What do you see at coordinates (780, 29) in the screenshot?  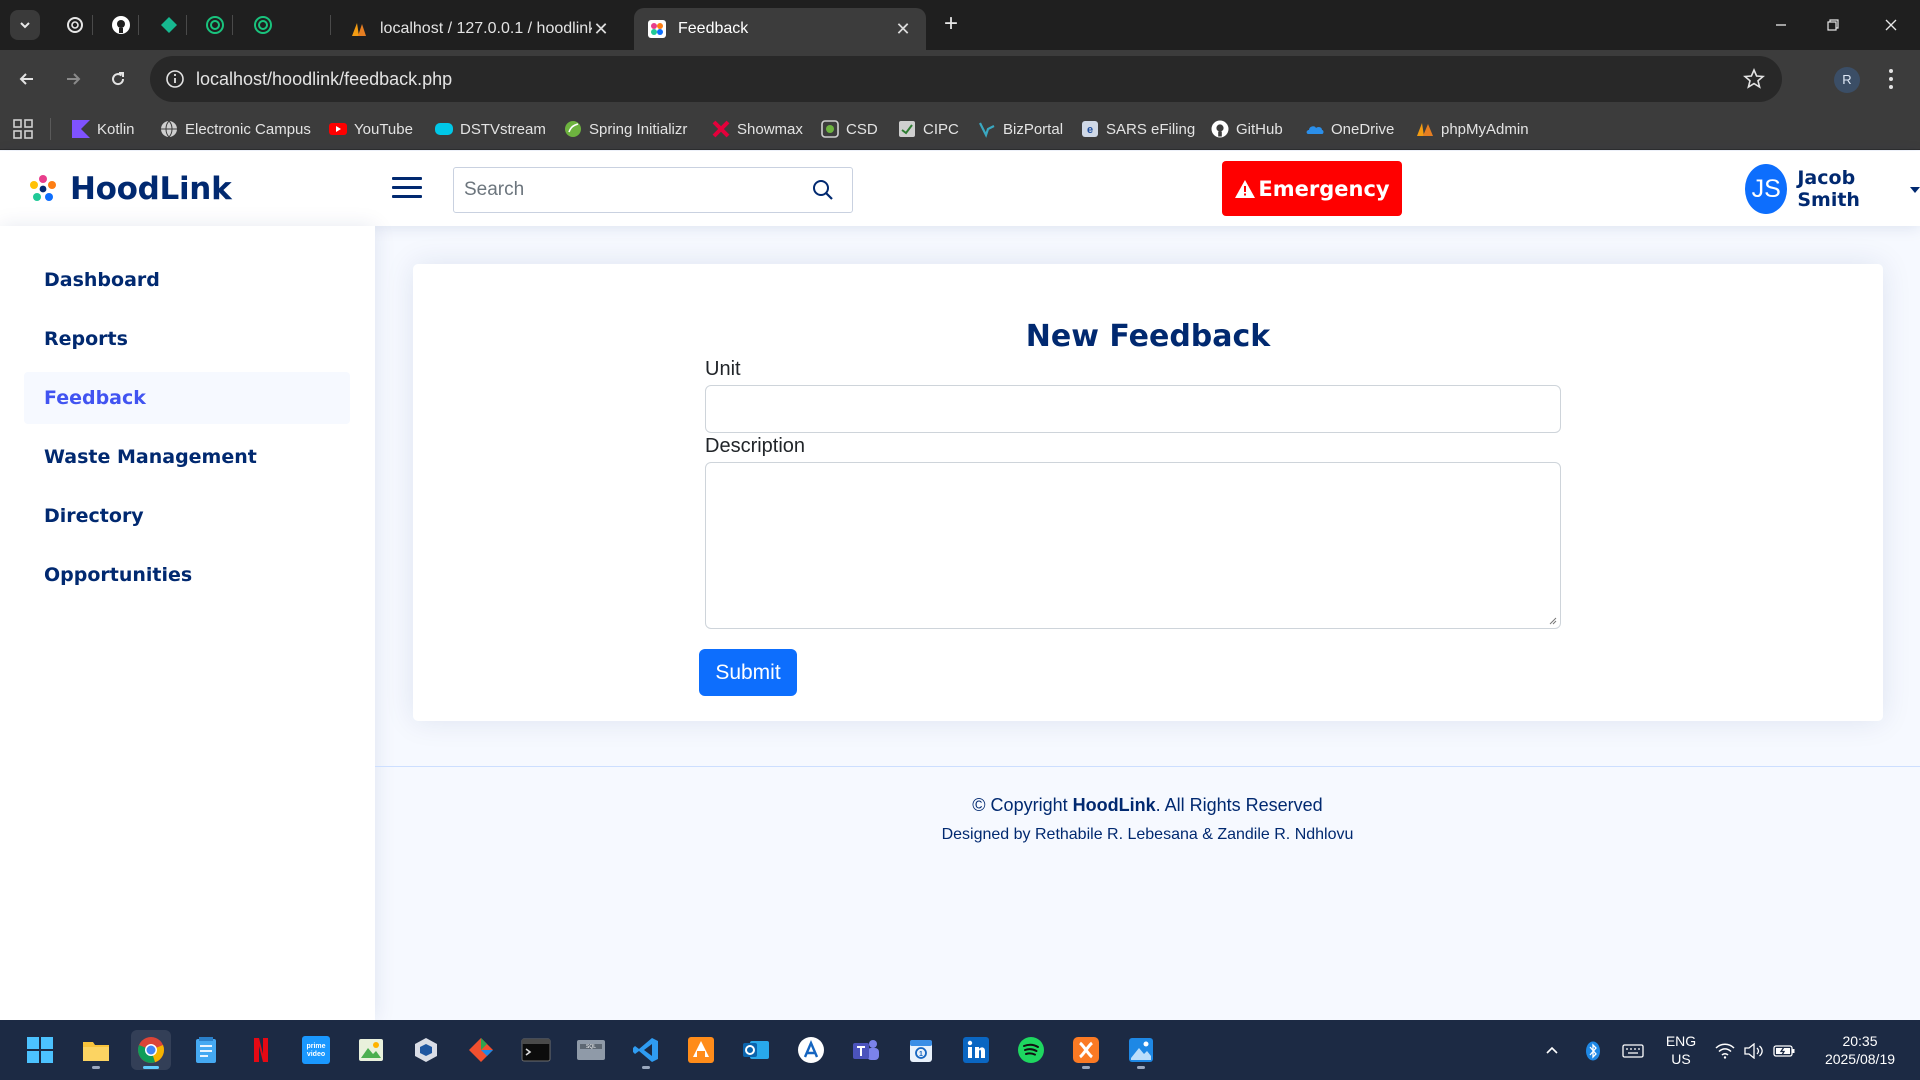 I see `tab-feedback: Feedback ✕` at bounding box center [780, 29].